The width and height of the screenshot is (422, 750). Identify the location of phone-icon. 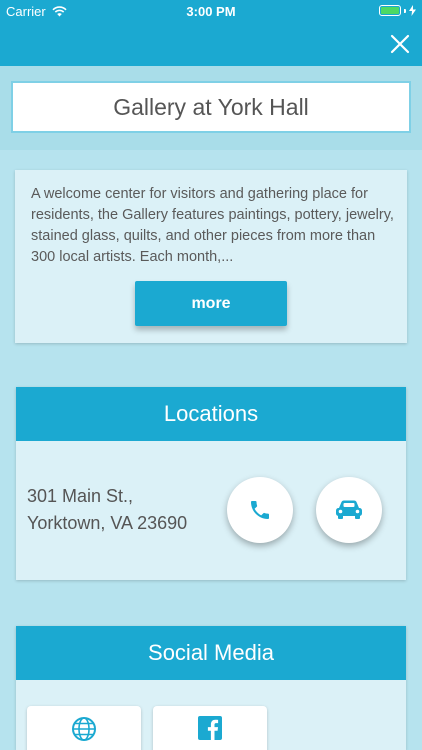
(260, 510).